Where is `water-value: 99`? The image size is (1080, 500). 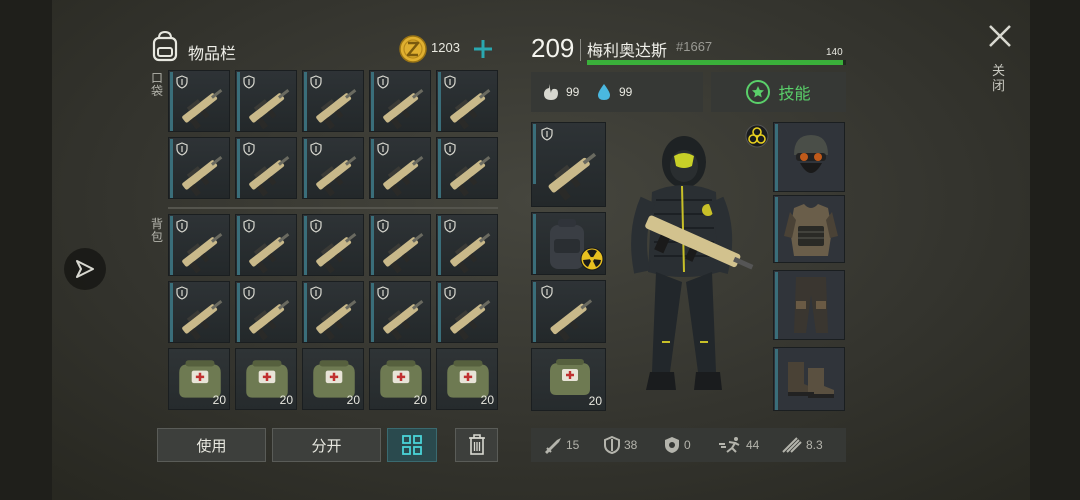
water-value: 99 is located at coordinates (626, 92).